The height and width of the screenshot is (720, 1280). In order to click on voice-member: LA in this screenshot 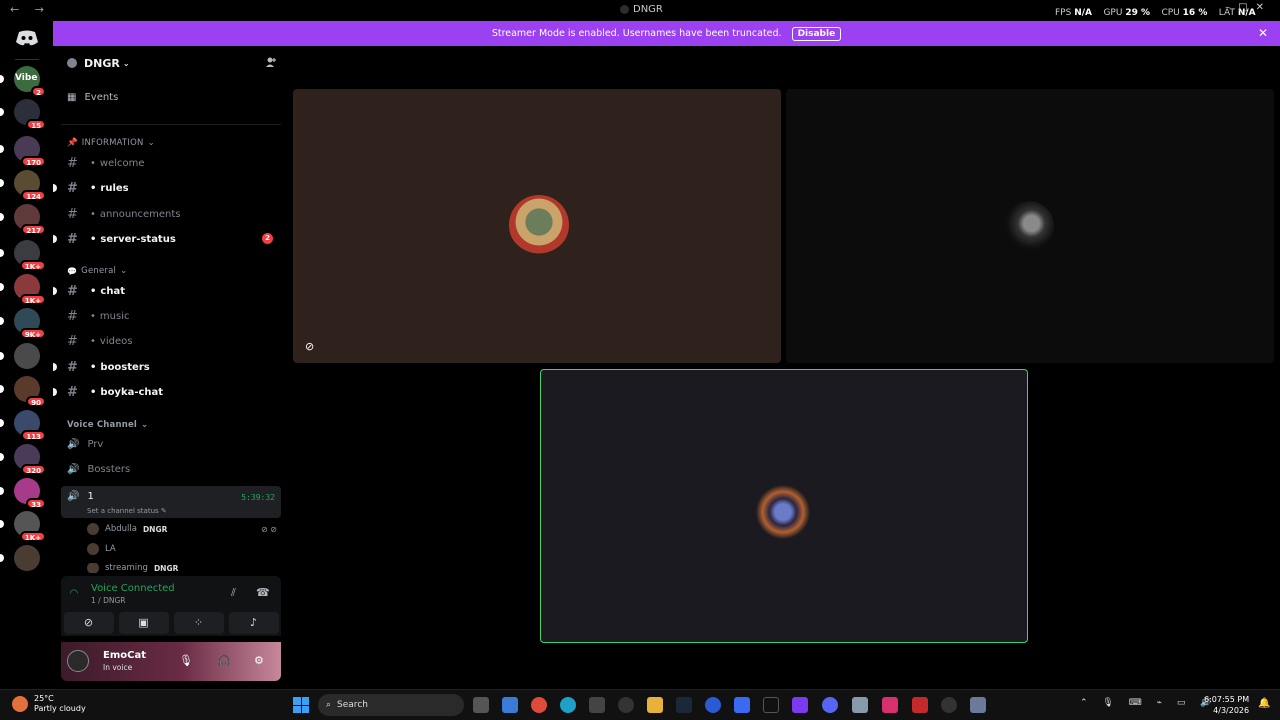, I will do `click(182, 549)`.